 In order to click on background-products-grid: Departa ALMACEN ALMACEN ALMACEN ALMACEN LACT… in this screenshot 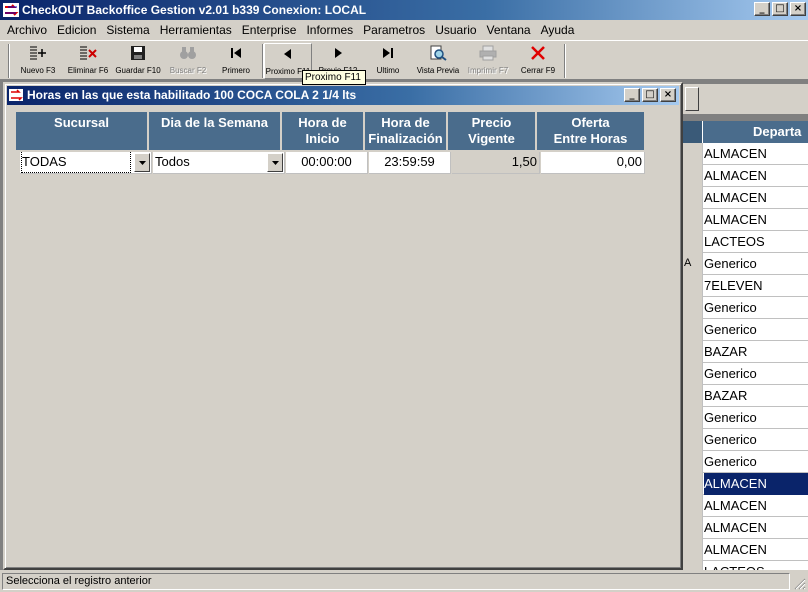, I will do `click(745, 345)`.